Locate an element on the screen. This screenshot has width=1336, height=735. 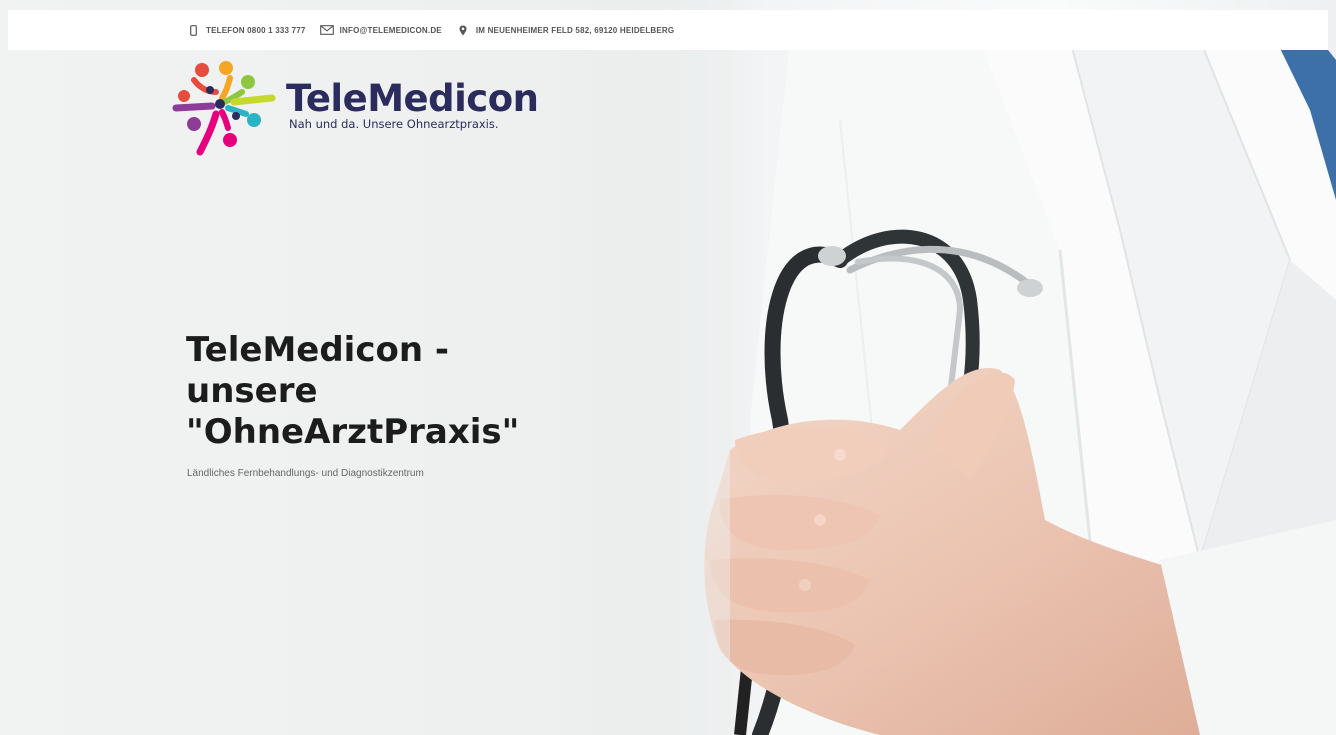
phone-icon is located at coordinates (193, 30).